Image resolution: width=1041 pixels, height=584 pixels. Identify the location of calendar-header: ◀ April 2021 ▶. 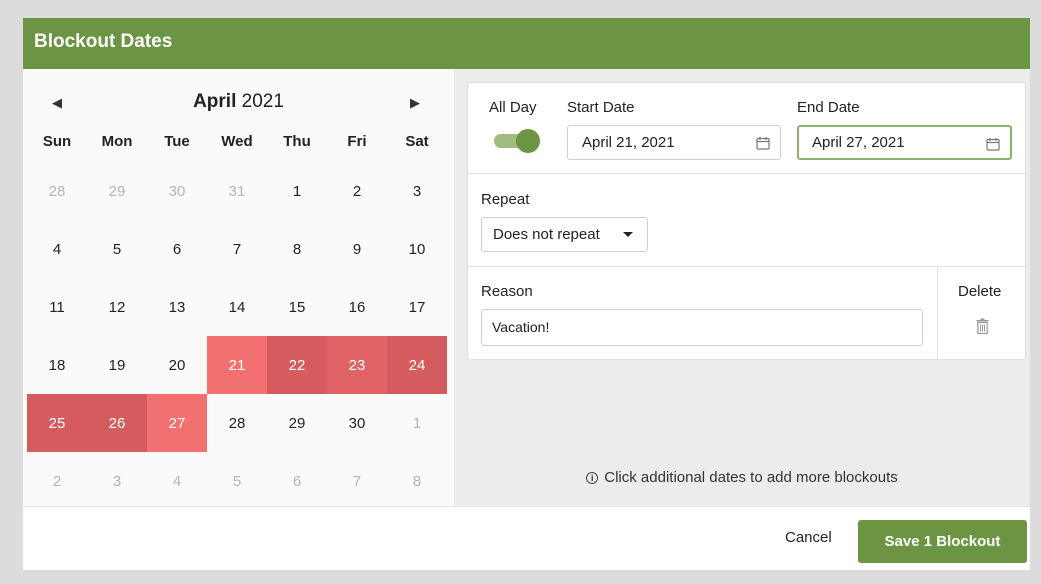
(238, 103).